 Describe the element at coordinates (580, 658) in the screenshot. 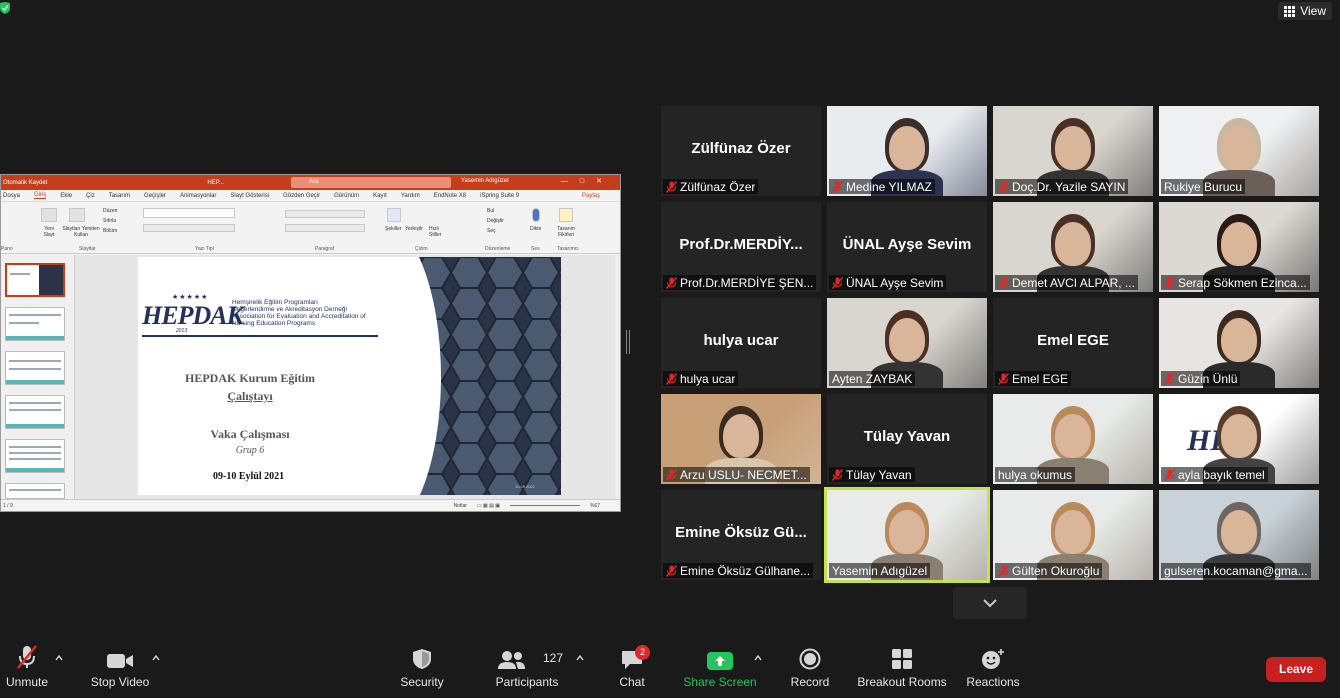

I see `participants-options-caret-icon` at that location.